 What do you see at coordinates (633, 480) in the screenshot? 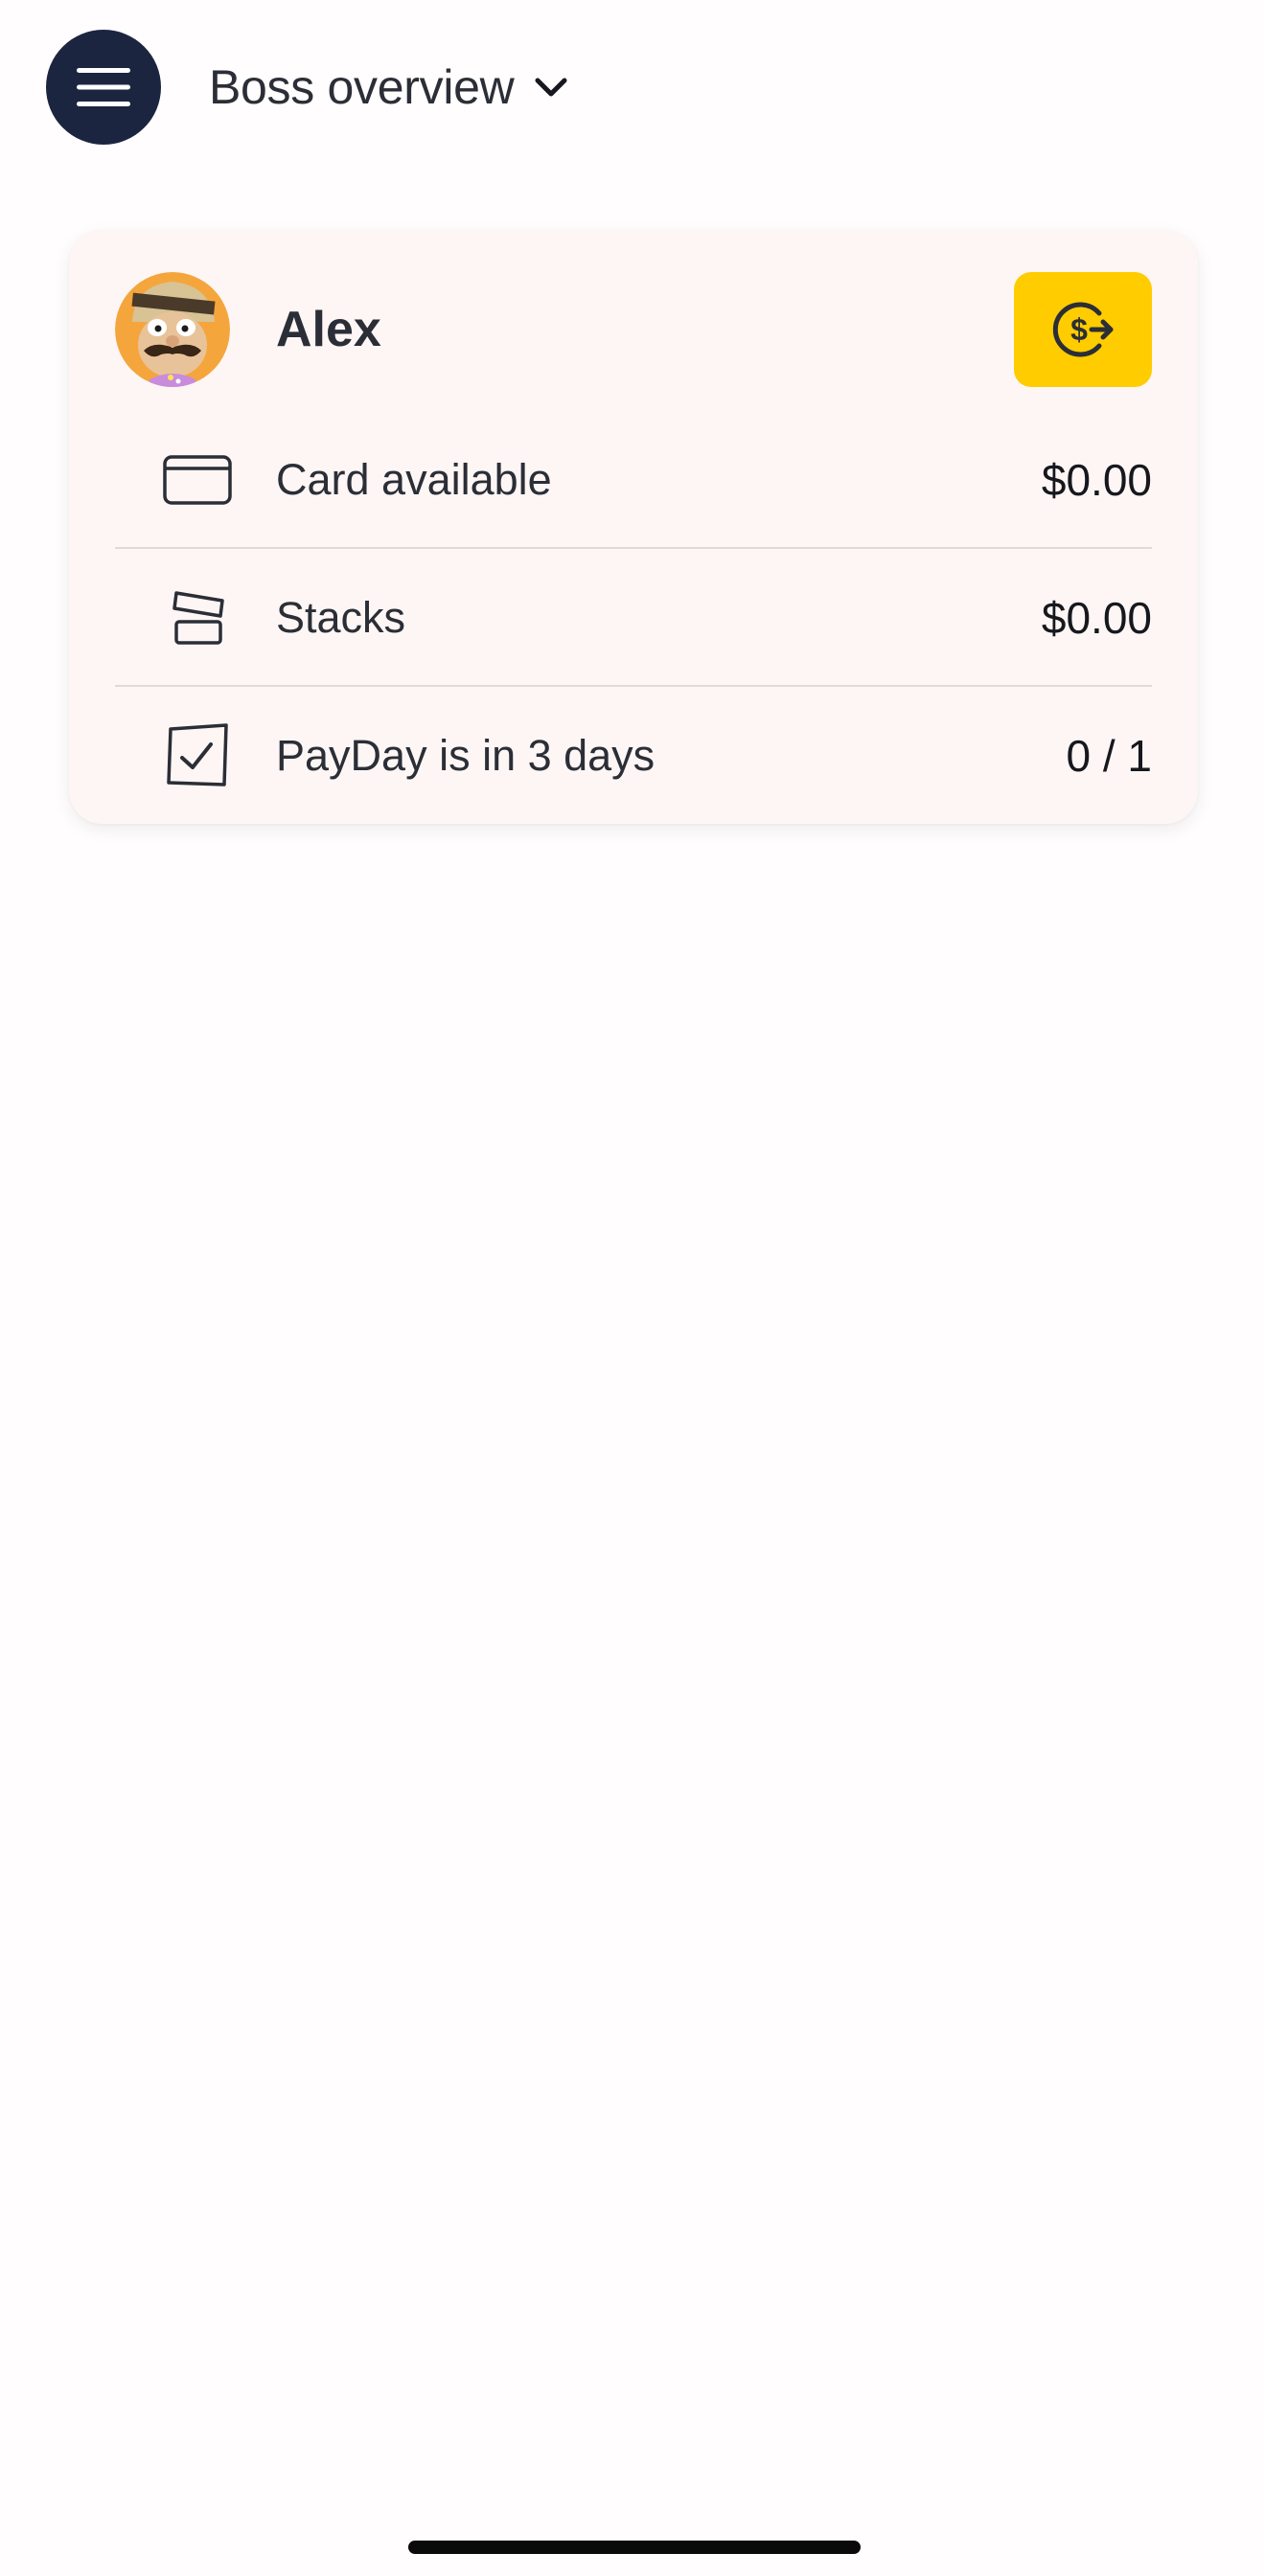
I see `card-available-row: Card available $0.00` at bounding box center [633, 480].